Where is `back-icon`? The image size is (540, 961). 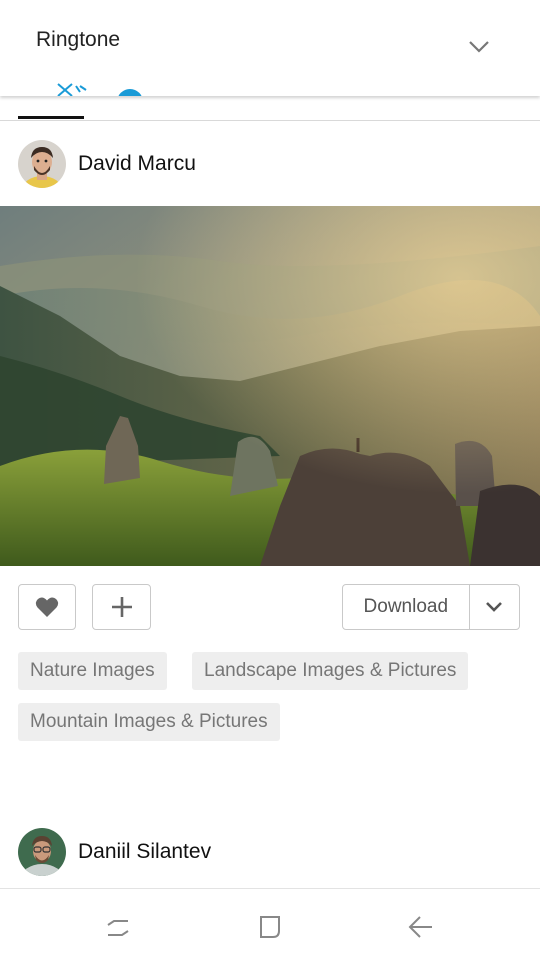
back-icon is located at coordinates (420, 927).